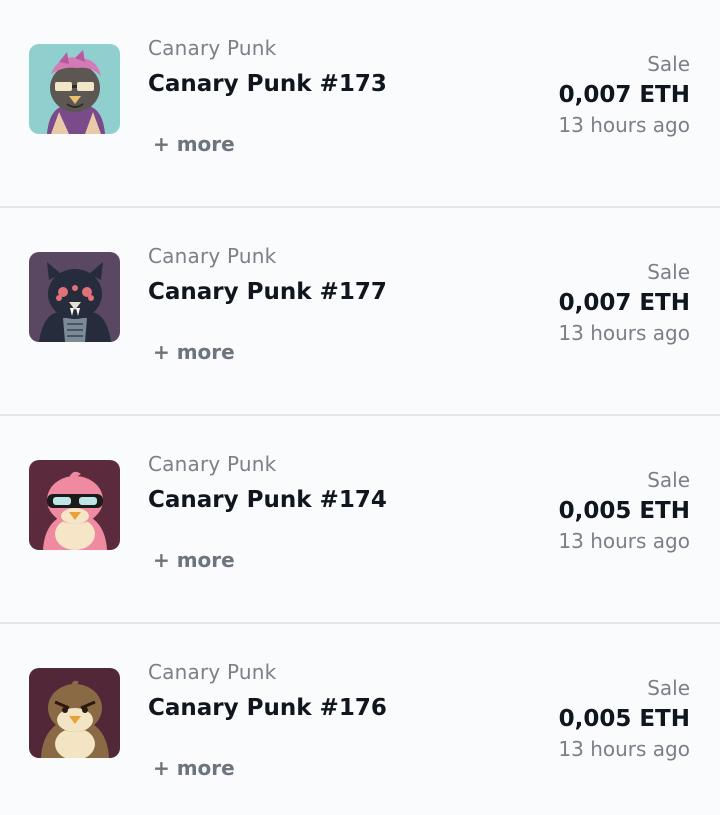  I want to click on nft-name: Canary Punk #173, so click(267, 84).